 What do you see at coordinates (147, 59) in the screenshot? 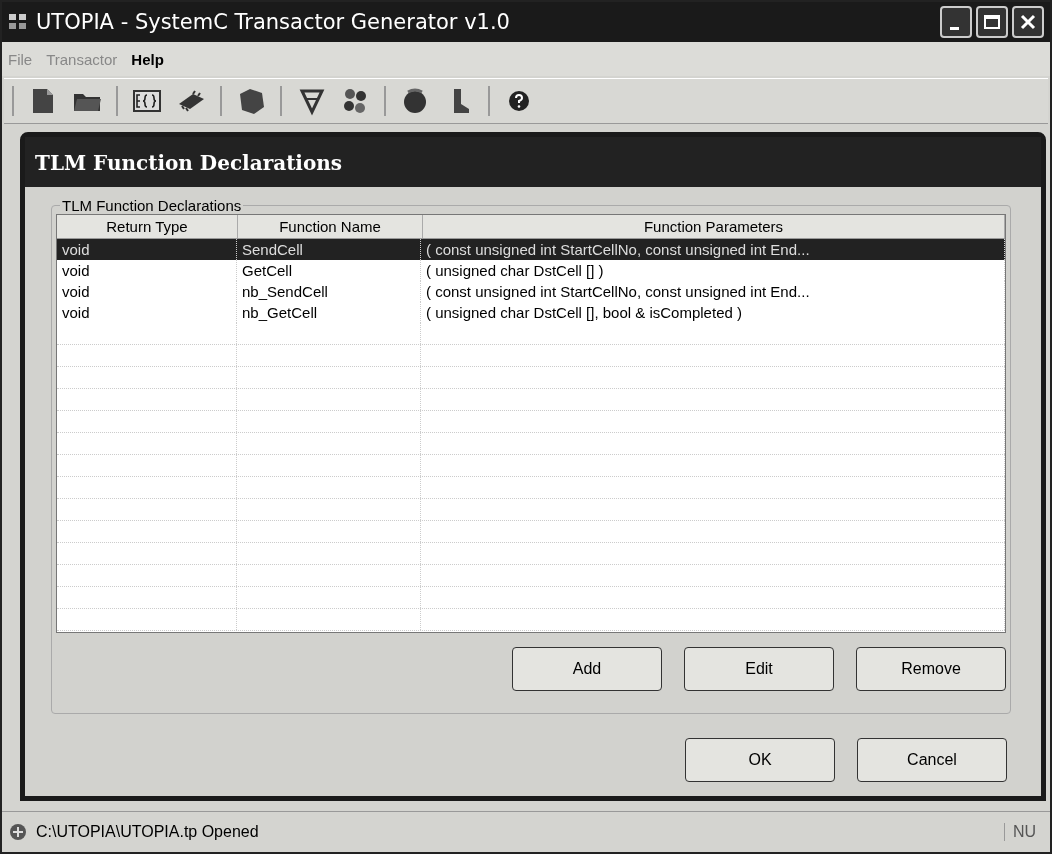
I see `menu-item: Help` at bounding box center [147, 59].